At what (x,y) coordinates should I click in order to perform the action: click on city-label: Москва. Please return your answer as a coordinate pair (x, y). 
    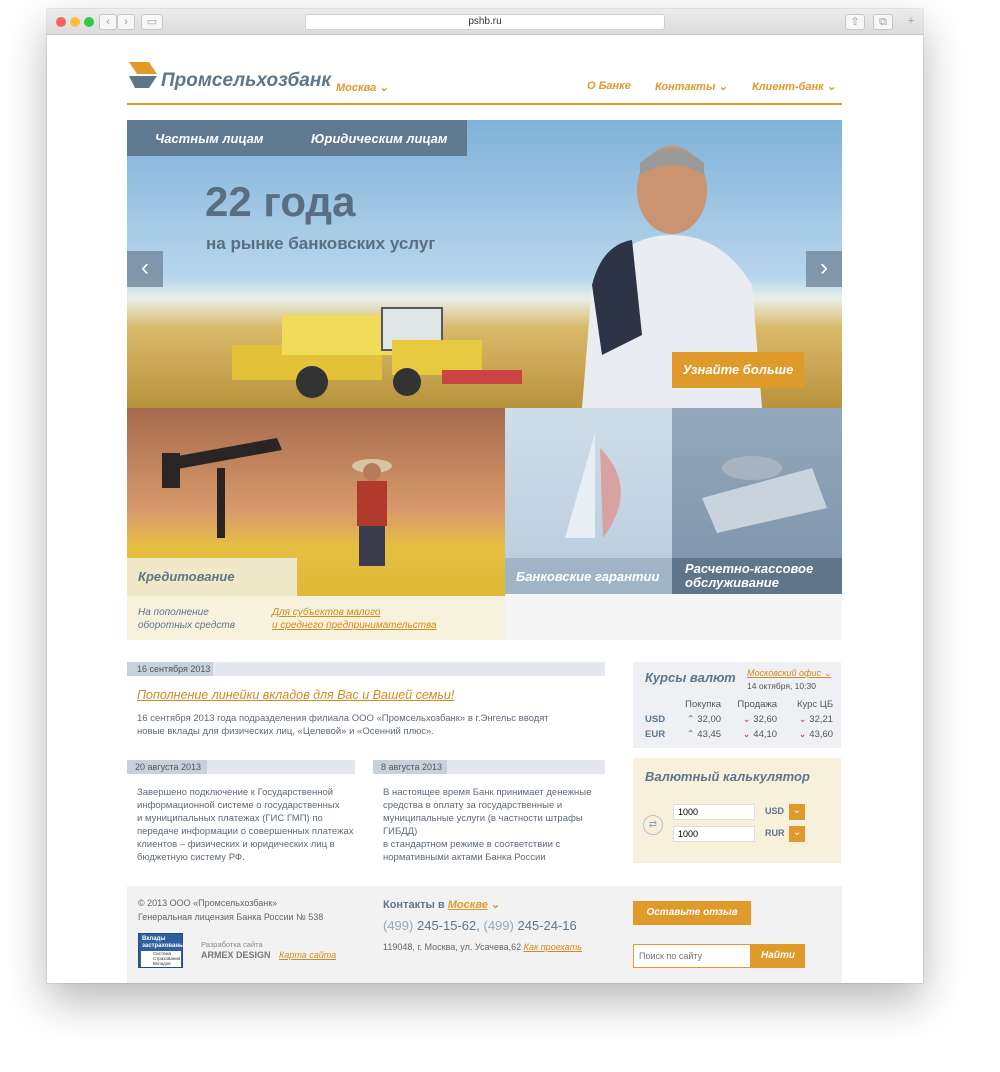
    Looking at the image, I should click on (356, 88).